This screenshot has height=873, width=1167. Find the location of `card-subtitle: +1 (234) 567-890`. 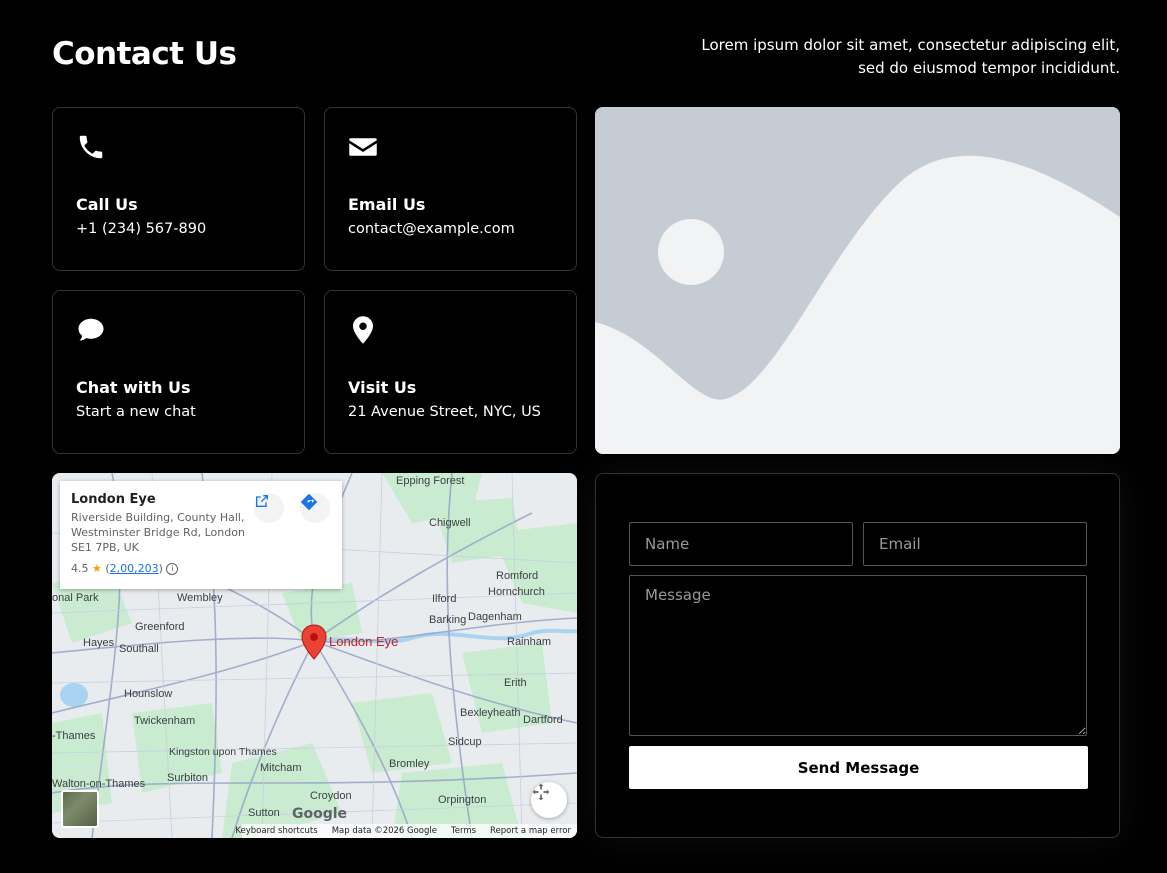

card-subtitle: +1 (234) 567-890 is located at coordinates (141, 229).